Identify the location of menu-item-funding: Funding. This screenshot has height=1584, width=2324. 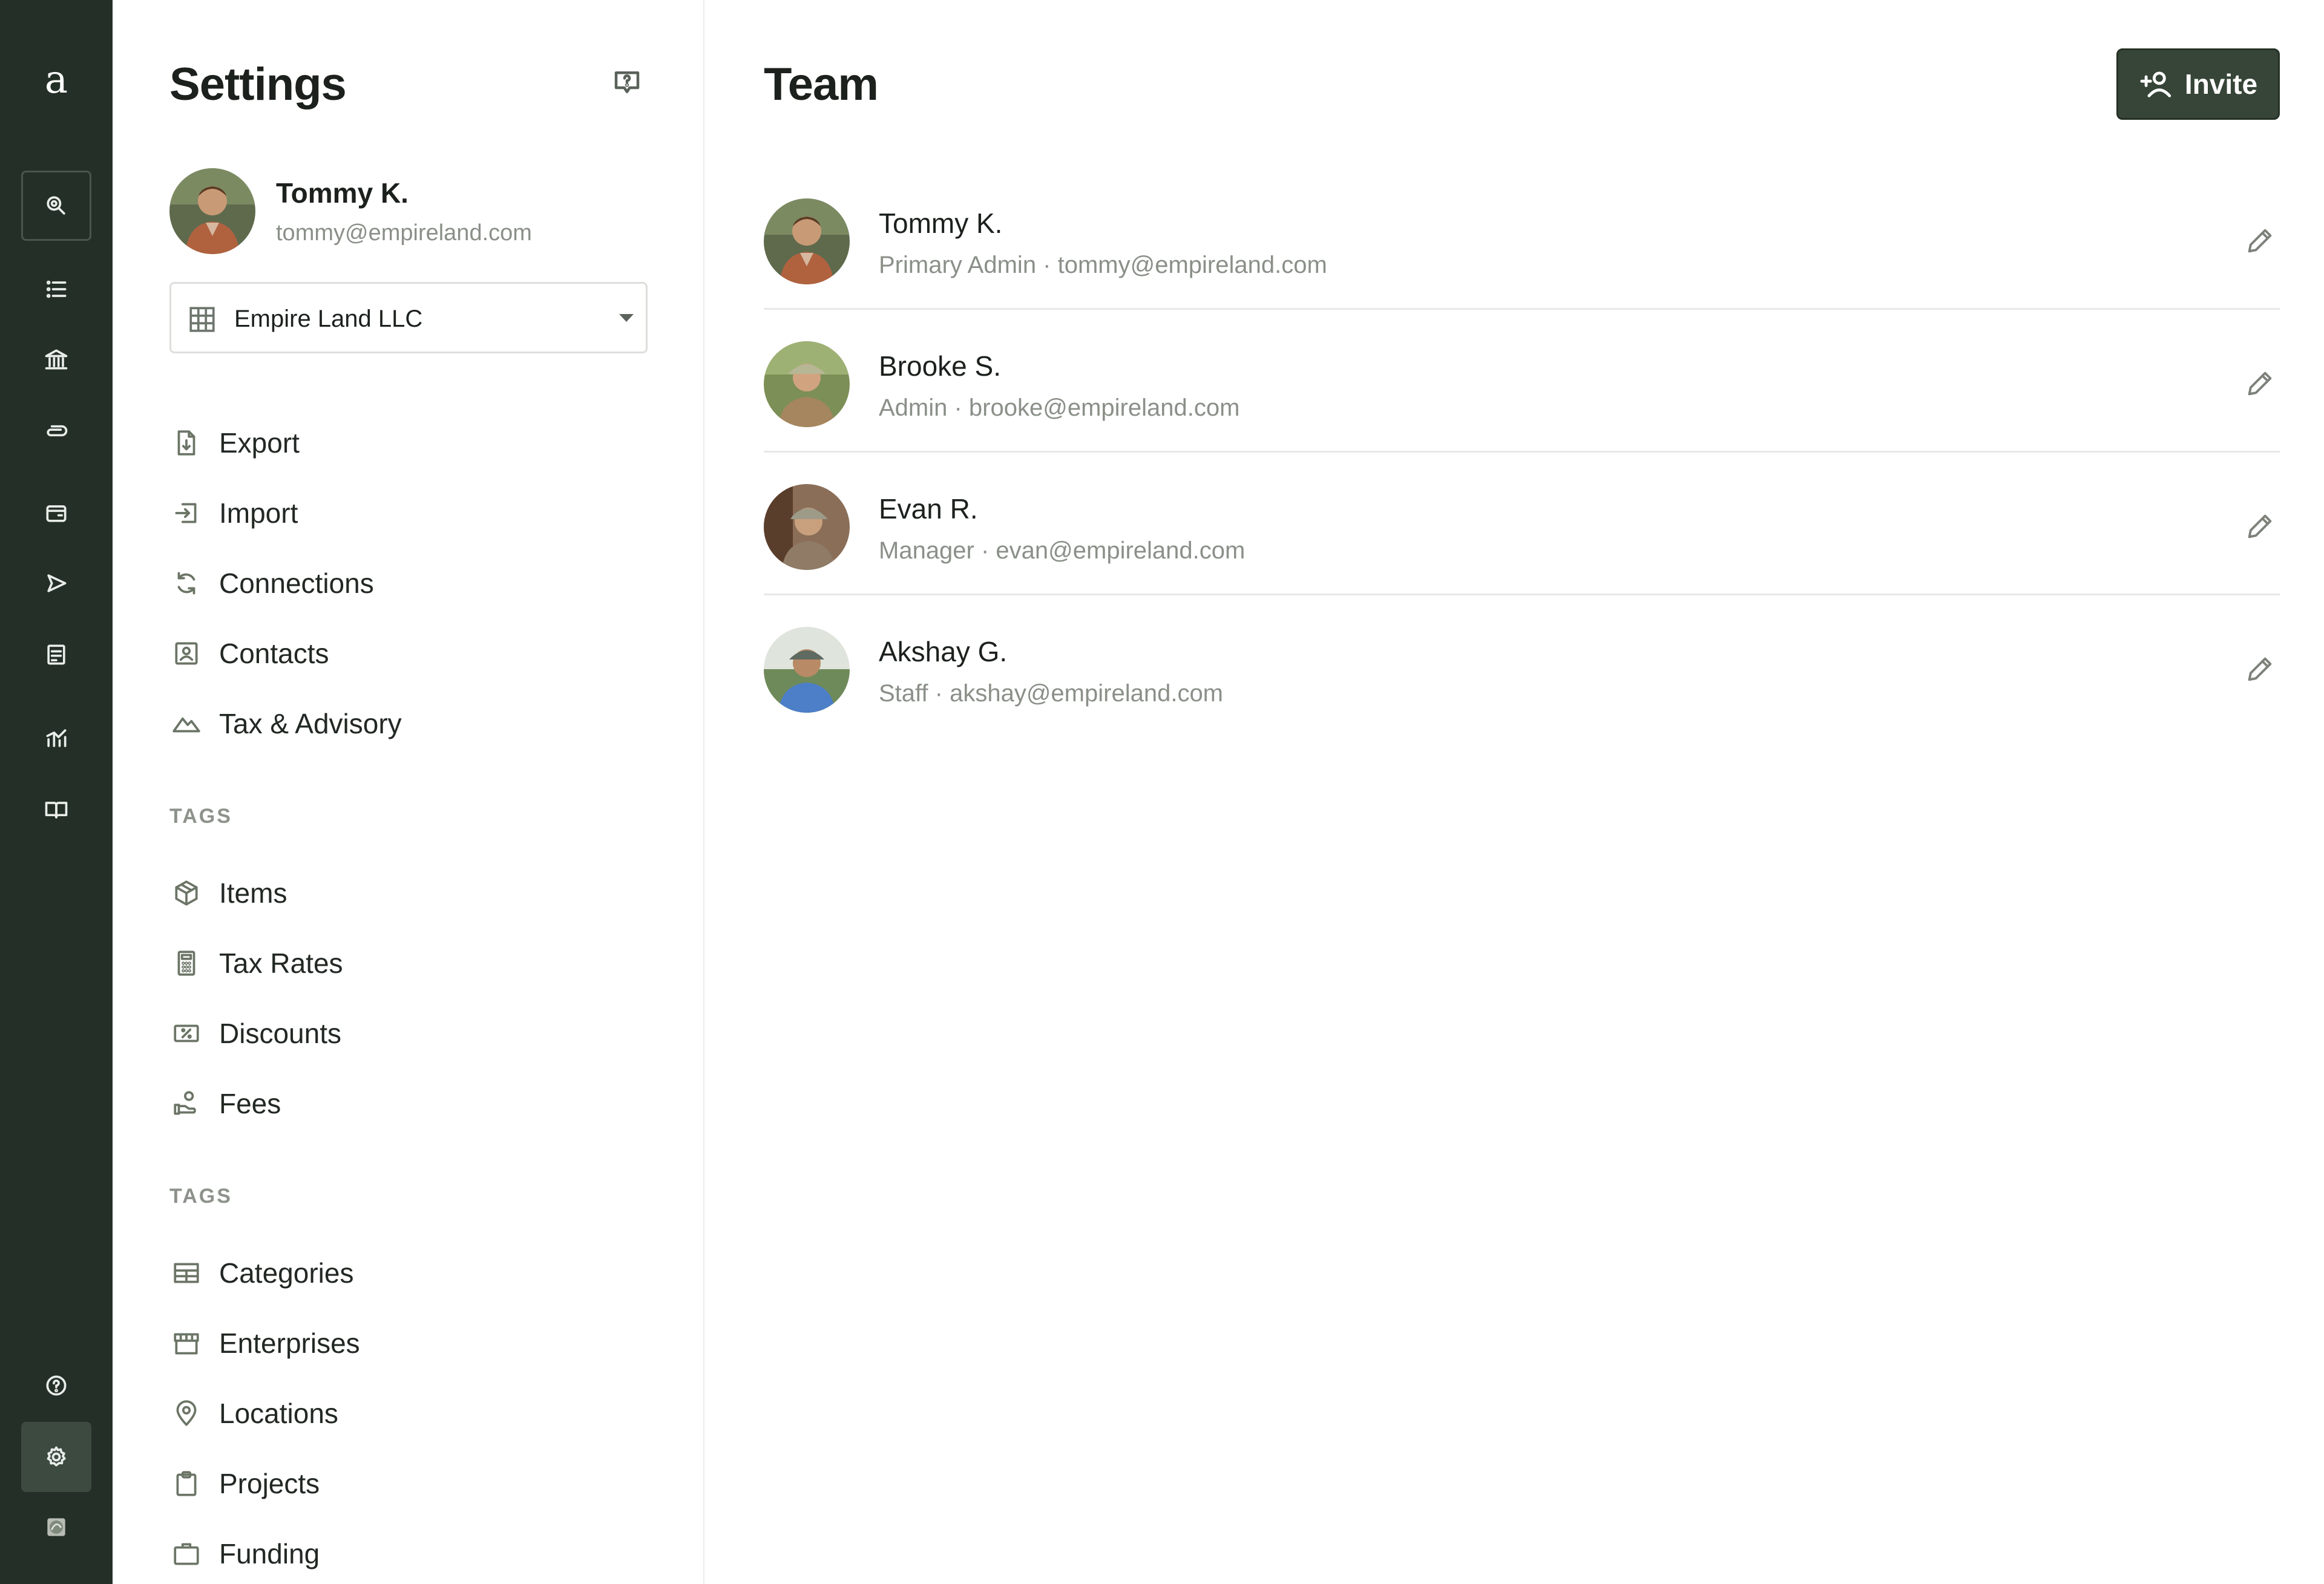
(411, 1554).